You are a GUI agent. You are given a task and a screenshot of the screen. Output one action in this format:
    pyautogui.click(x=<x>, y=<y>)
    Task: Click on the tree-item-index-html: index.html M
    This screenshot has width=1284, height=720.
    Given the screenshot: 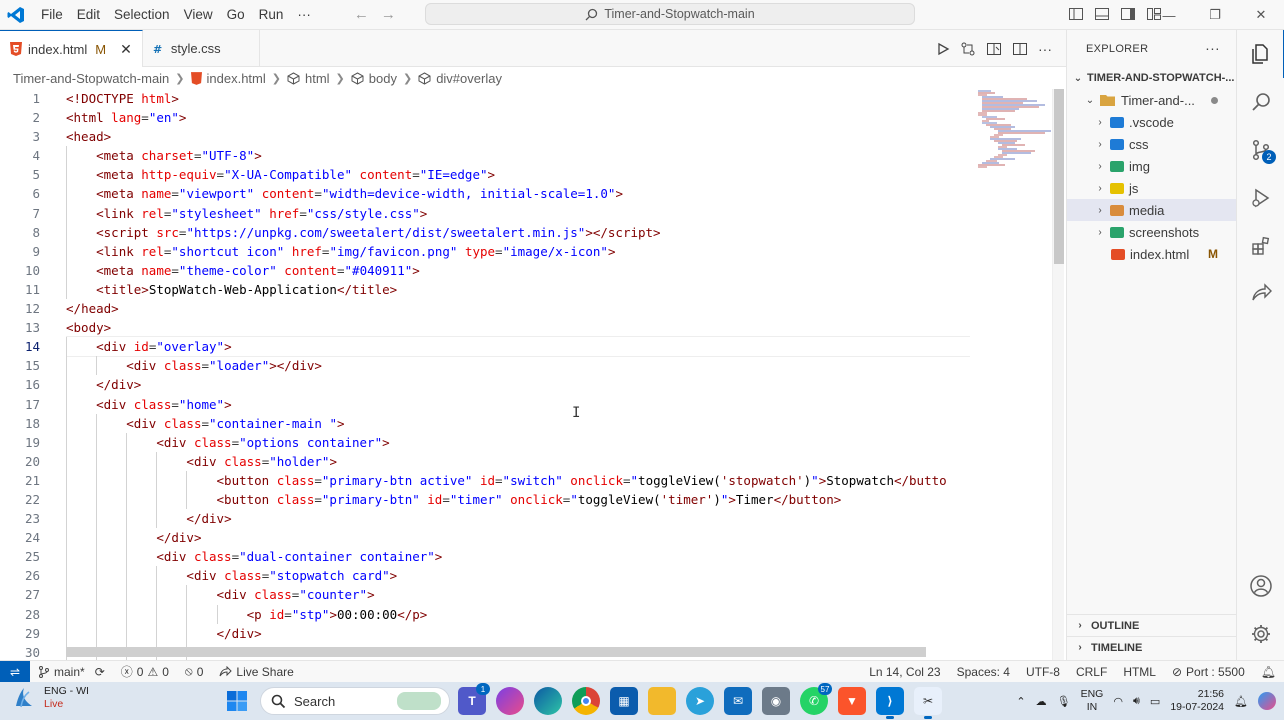 What is the action you would take?
    pyautogui.click(x=1151, y=254)
    